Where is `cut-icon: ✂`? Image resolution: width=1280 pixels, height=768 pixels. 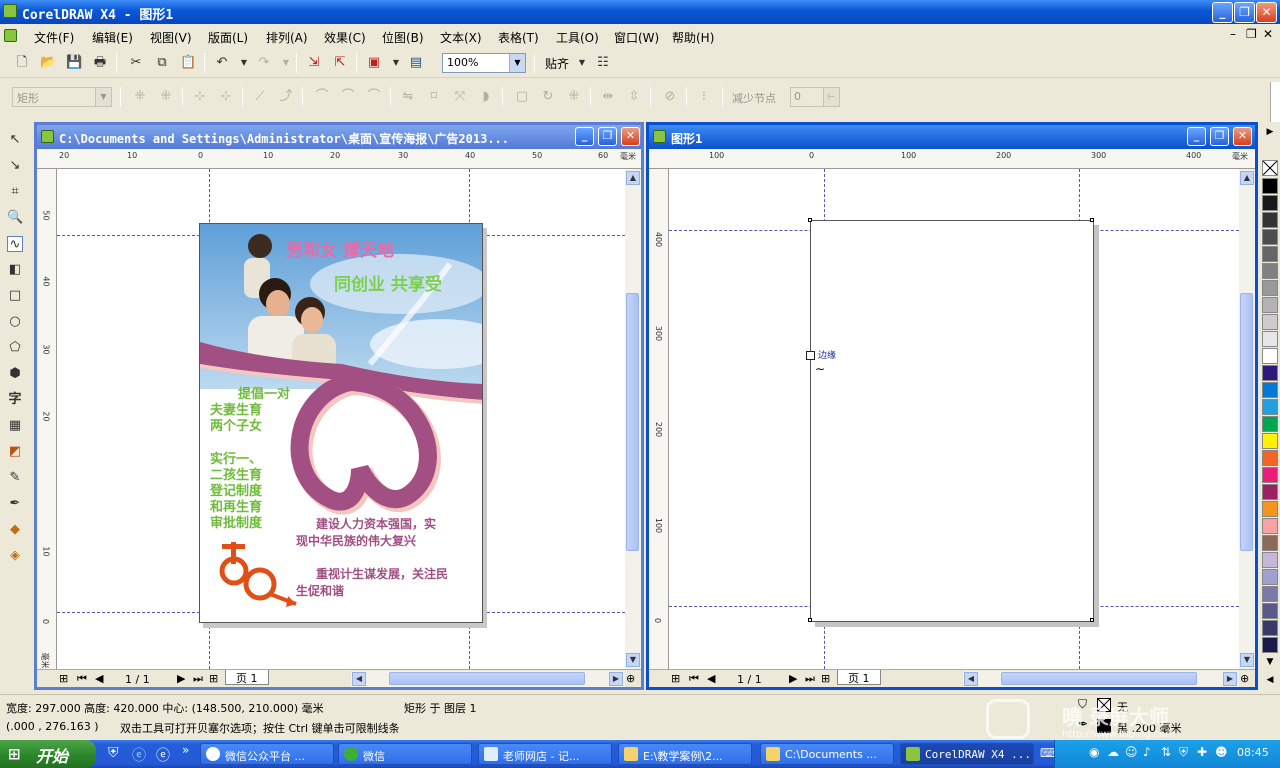 cut-icon: ✂ is located at coordinates (136, 63).